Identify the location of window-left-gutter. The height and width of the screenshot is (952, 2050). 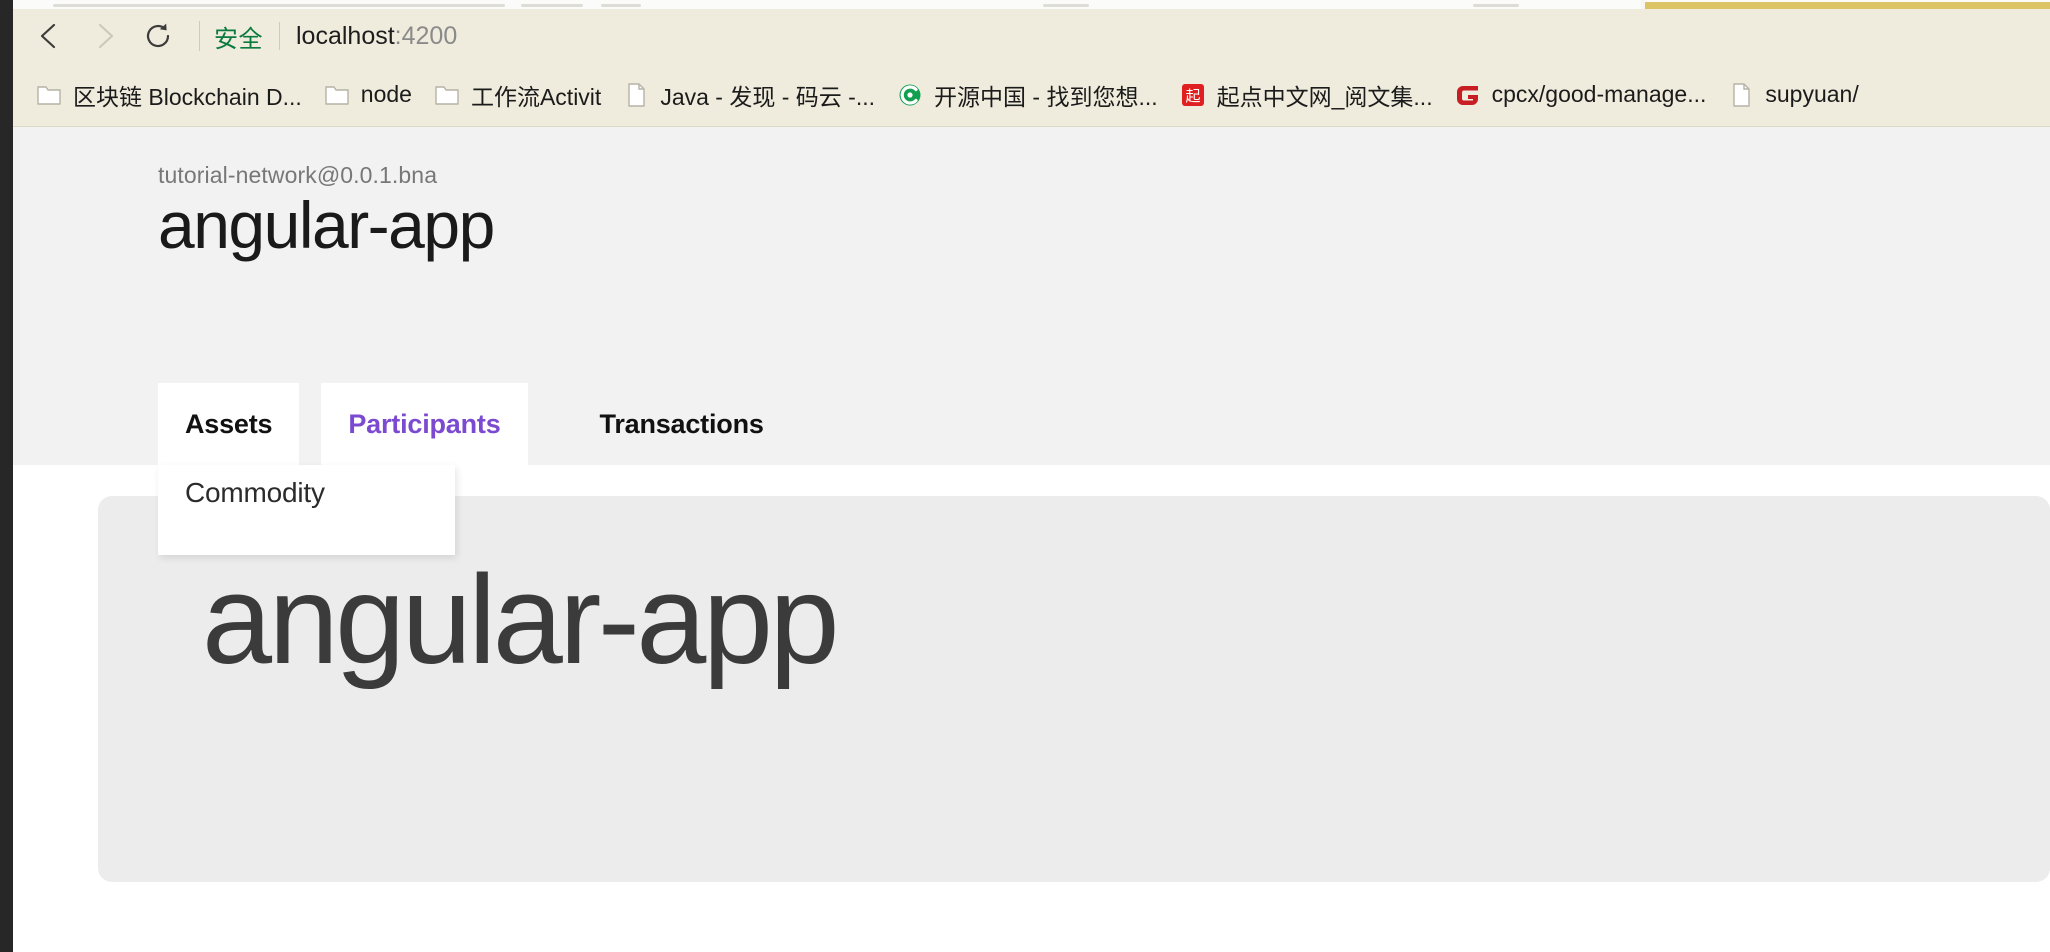
(6, 476).